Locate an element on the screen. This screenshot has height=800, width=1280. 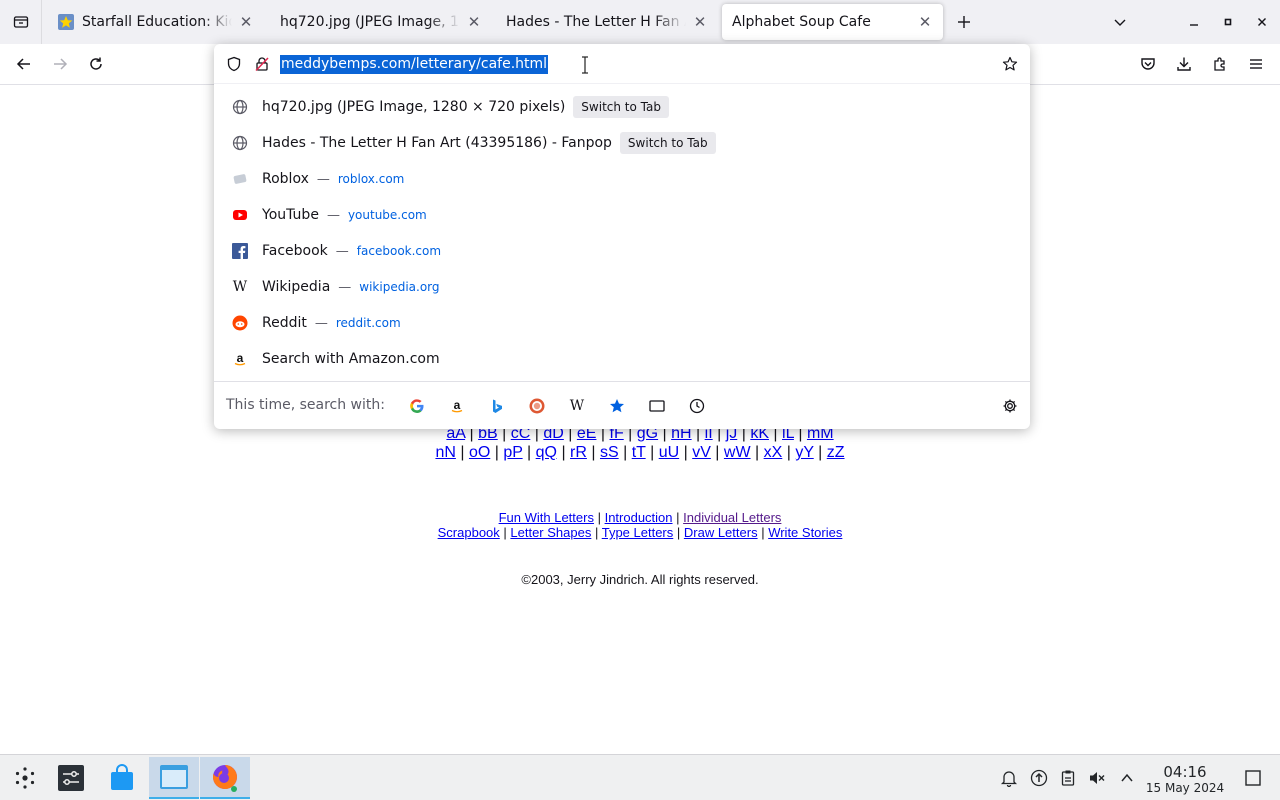
nav-link: Introduction is located at coordinates (639, 517).